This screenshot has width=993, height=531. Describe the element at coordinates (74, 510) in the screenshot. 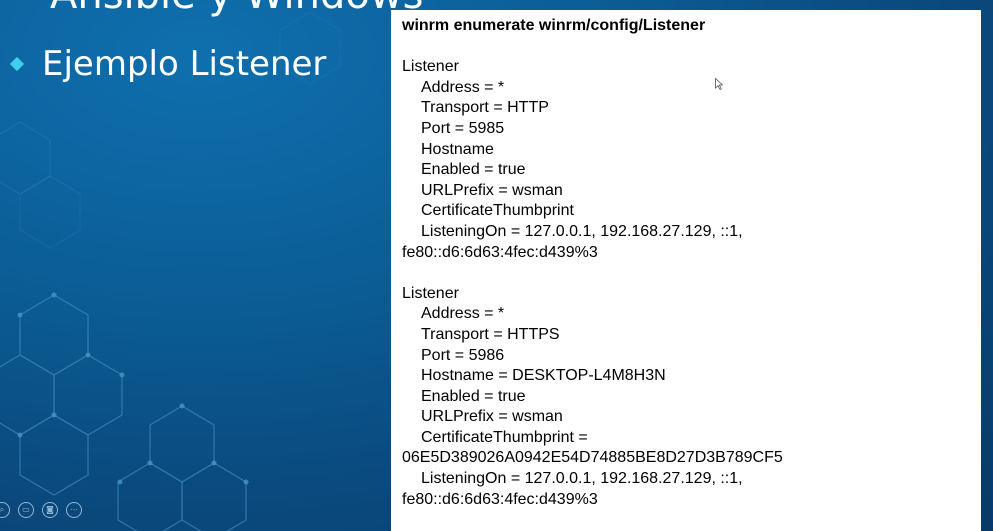

I see `more-icon: ⋯` at that location.